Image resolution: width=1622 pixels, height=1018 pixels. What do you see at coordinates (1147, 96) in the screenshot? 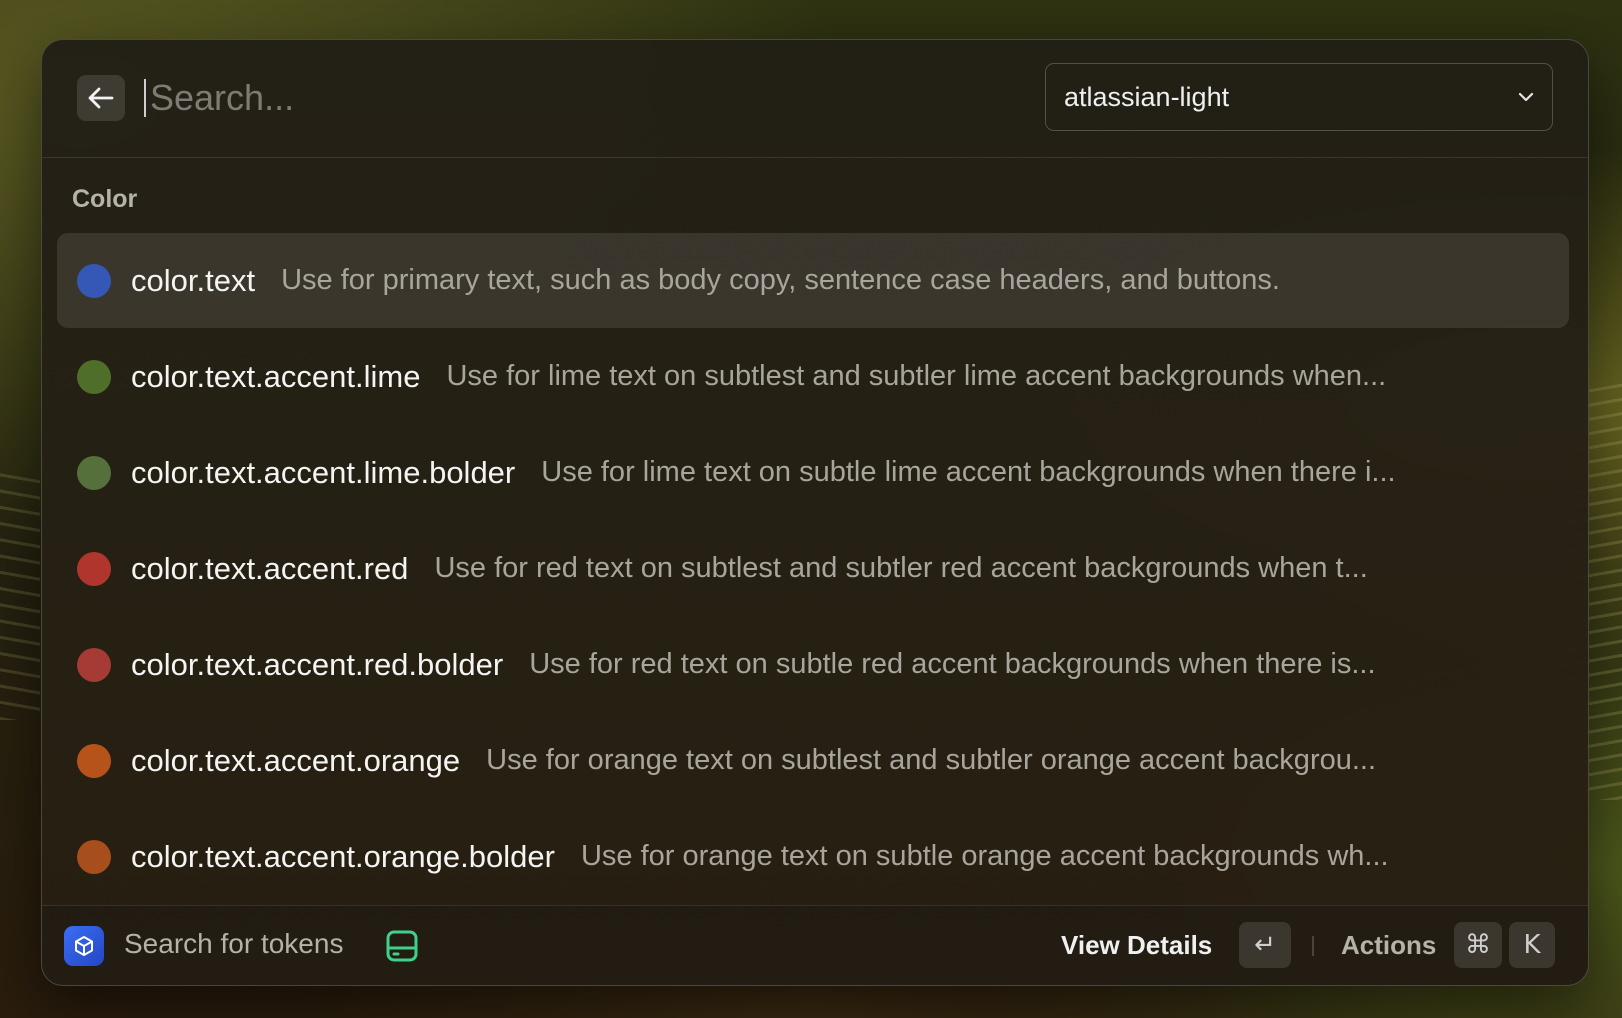
I see `theme-dropdown-value: atlassian-light` at bounding box center [1147, 96].